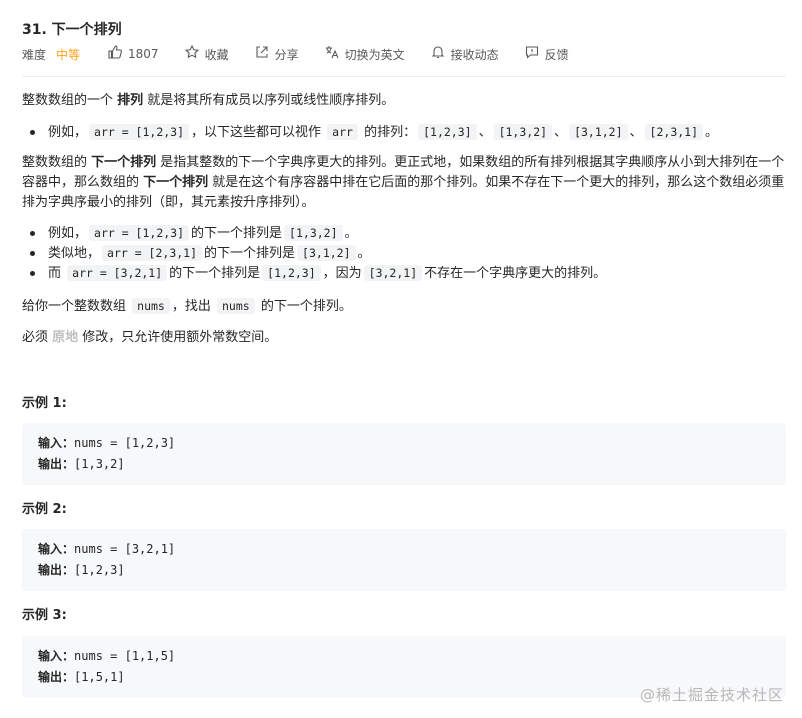  I want to click on list-item: 例如， arr = [1,2,3] 的下一个排列是 [1,3,2]。, so click(194, 233).